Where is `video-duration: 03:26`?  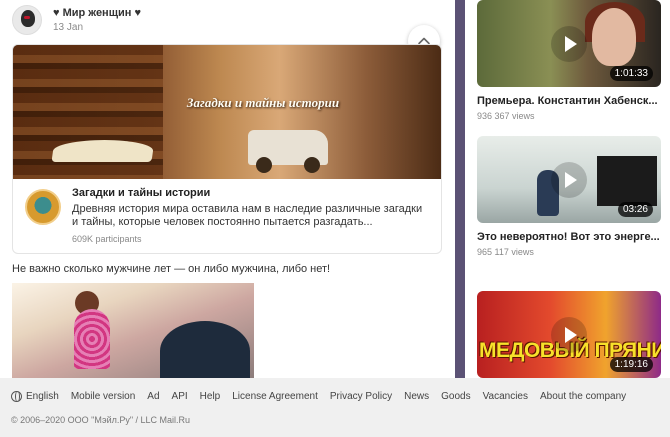
video-duration: 03:26 is located at coordinates (635, 209).